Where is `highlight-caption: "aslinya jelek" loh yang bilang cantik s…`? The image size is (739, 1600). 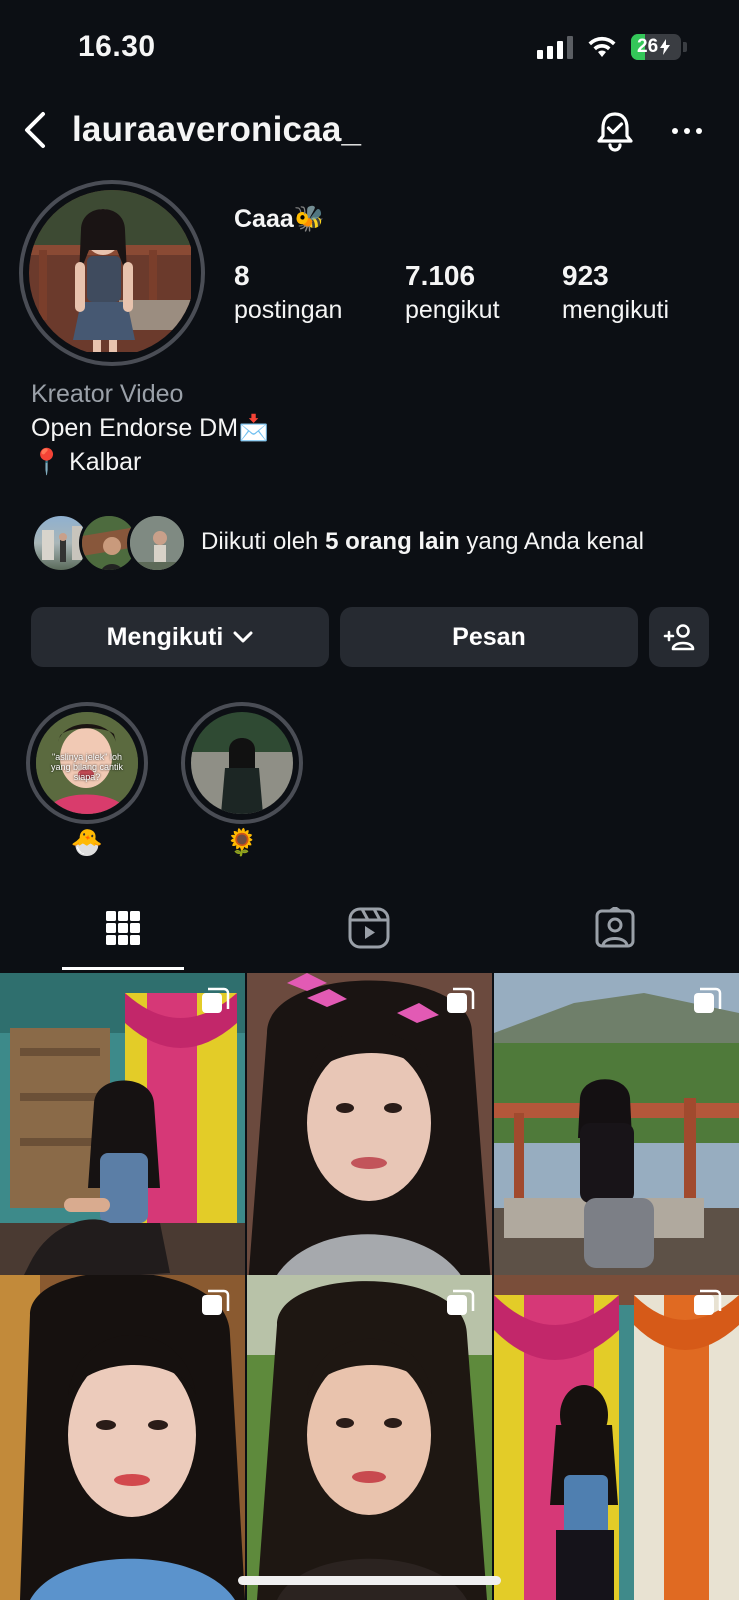
highlight-caption: "aslinya jelek" loh yang bilang cantik s… is located at coordinates (87, 767).